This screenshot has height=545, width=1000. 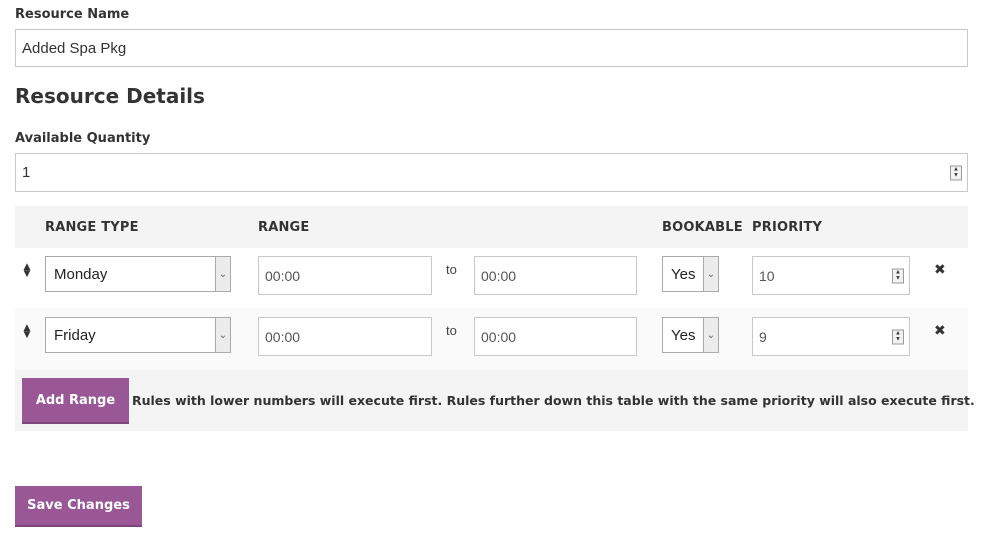 I want to click on range-type-value: Friday, so click(x=75, y=335).